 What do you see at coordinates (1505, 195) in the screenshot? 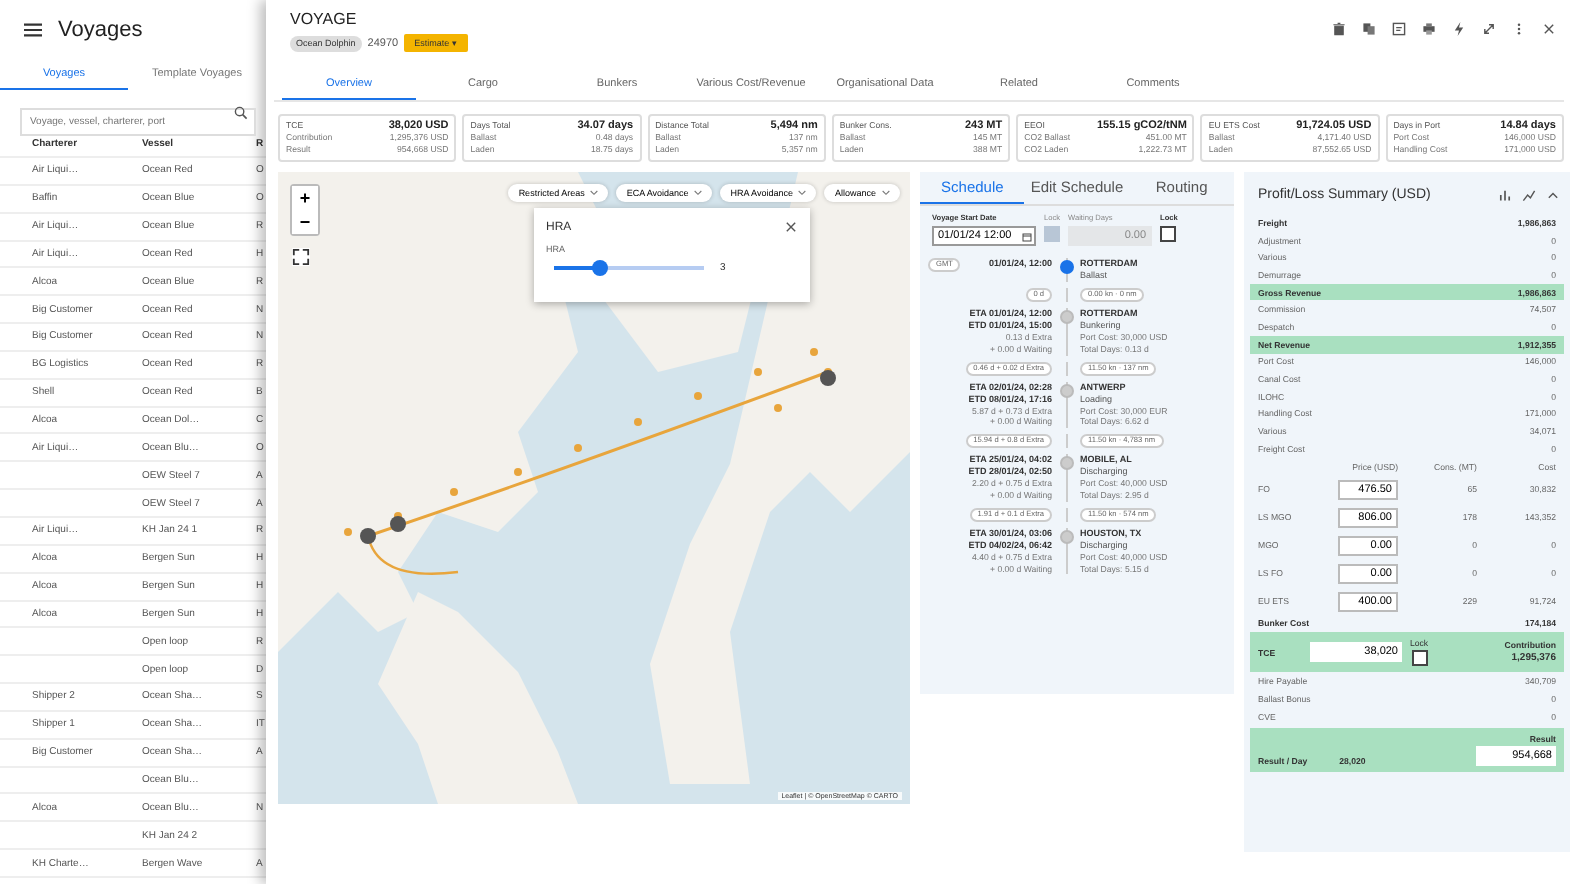
I see `bar-chart-icon` at bounding box center [1505, 195].